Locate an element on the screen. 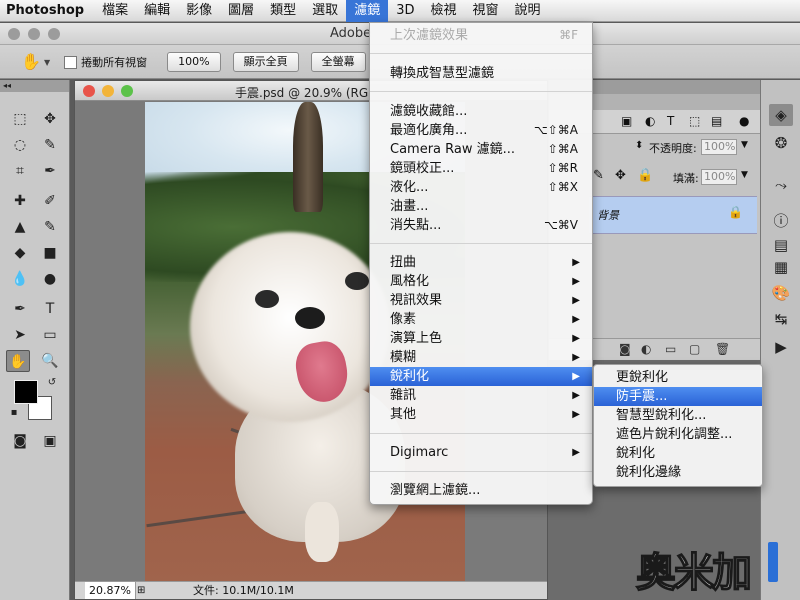  layer-row-background: 背景 🔒 is located at coordinates (673, 215).